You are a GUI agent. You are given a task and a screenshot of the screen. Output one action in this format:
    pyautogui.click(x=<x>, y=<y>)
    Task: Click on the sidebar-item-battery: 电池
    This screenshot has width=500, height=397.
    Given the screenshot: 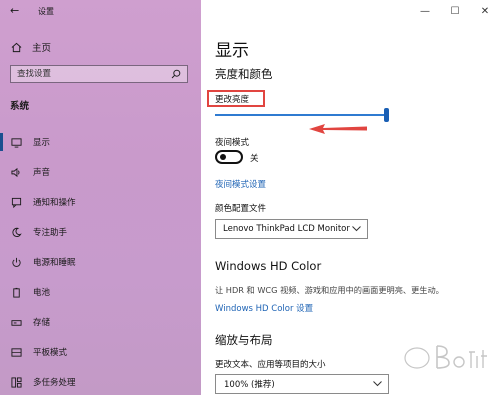 What is the action you would take?
    pyautogui.click(x=100, y=292)
    